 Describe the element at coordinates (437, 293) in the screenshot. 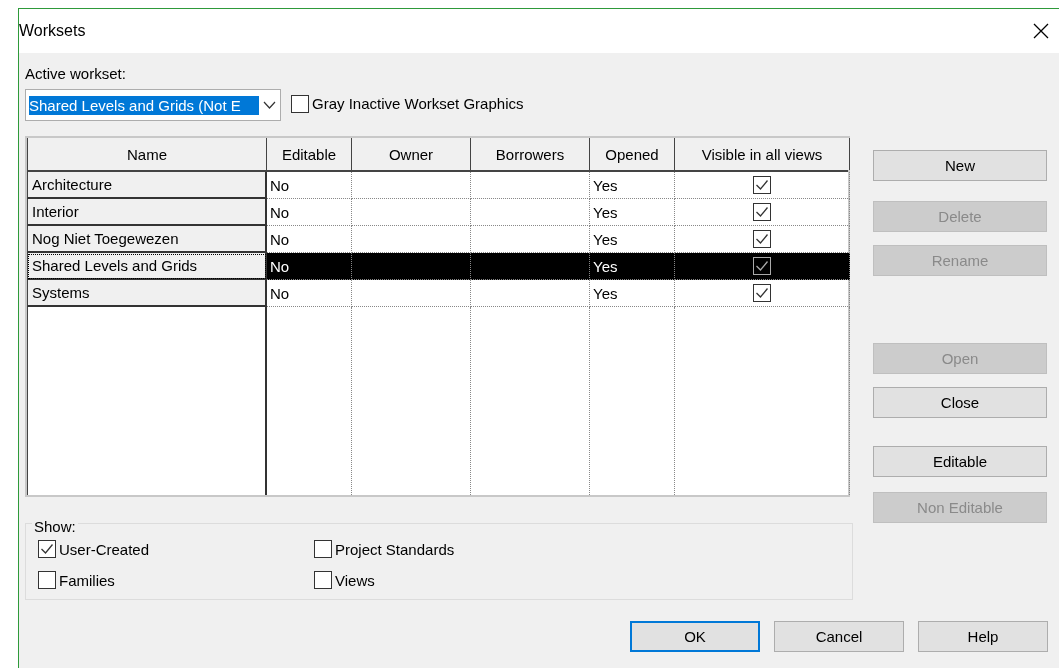

I see `table-row: Systems No Yes` at that location.